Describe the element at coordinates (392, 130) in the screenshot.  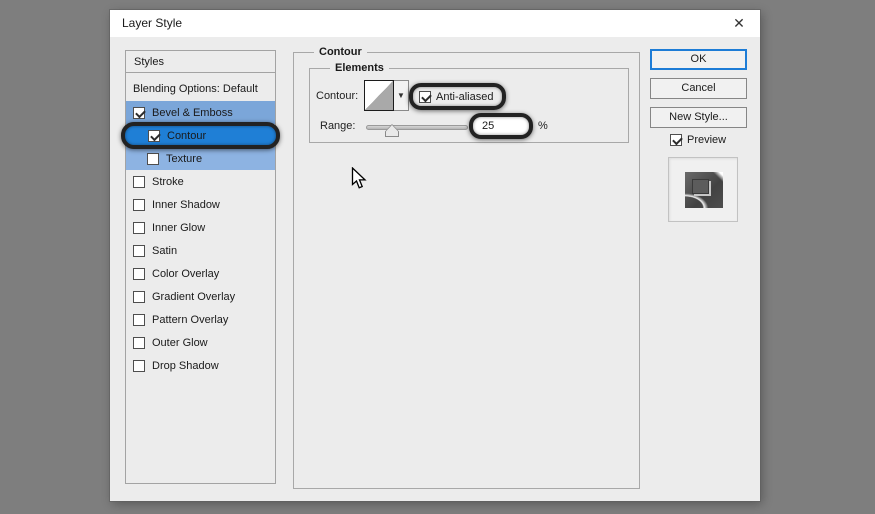
I see `range-slider-thumb` at that location.